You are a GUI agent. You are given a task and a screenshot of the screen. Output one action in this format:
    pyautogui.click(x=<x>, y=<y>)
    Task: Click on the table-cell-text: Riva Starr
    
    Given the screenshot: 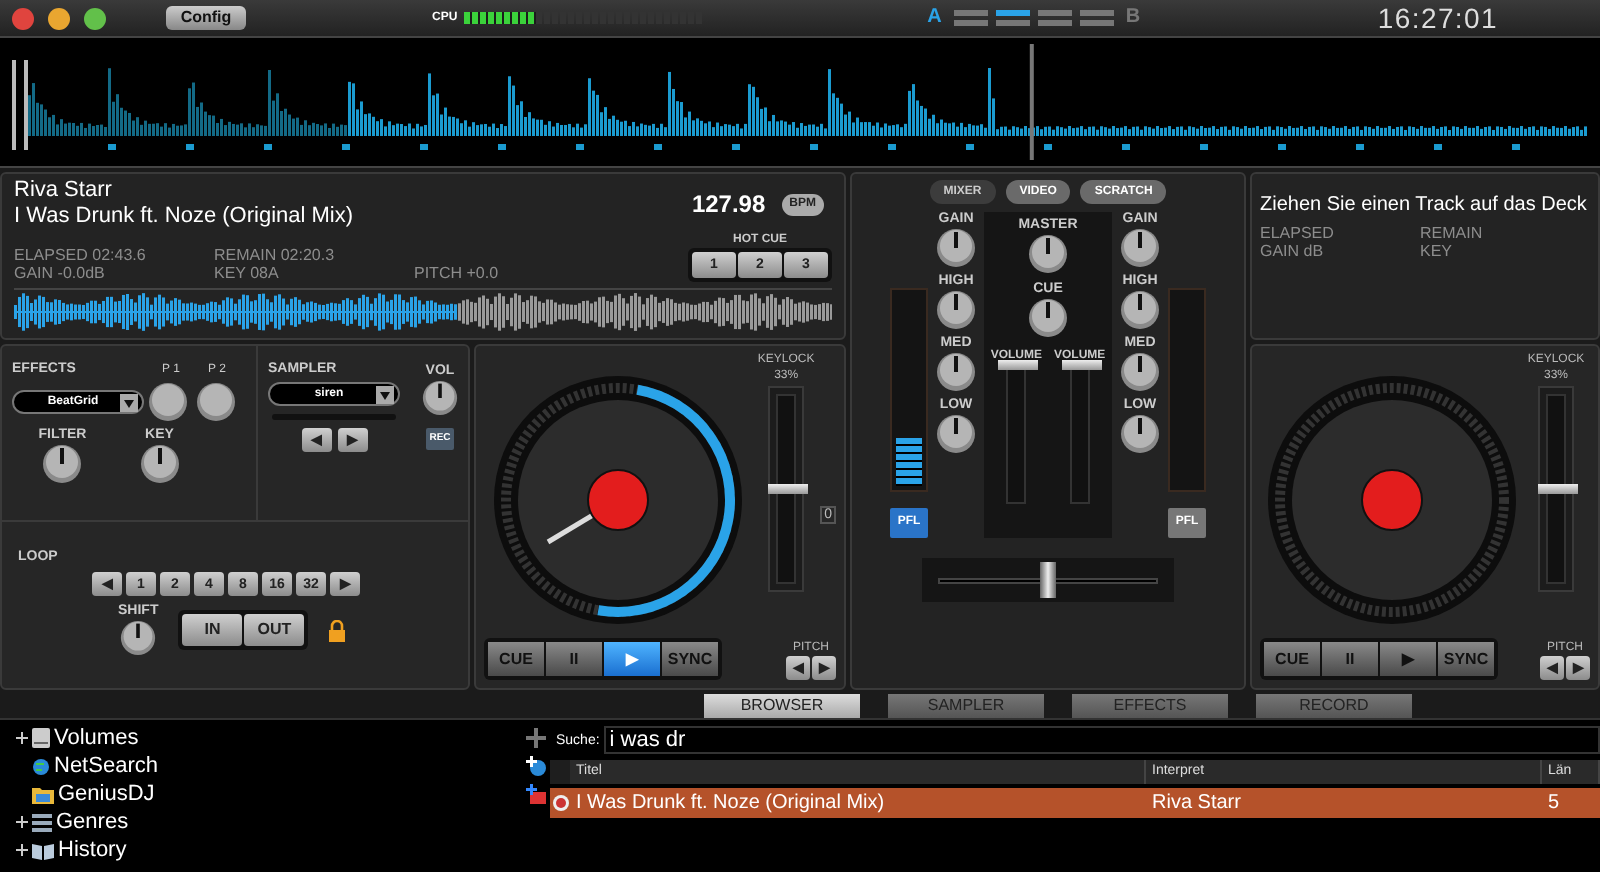 What is the action you would take?
    pyautogui.click(x=1196, y=803)
    